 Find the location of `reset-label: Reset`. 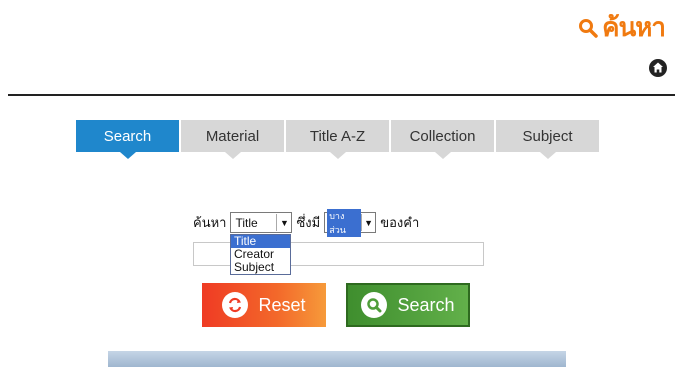

reset-label: Reset is located at coordinates (282, 304).